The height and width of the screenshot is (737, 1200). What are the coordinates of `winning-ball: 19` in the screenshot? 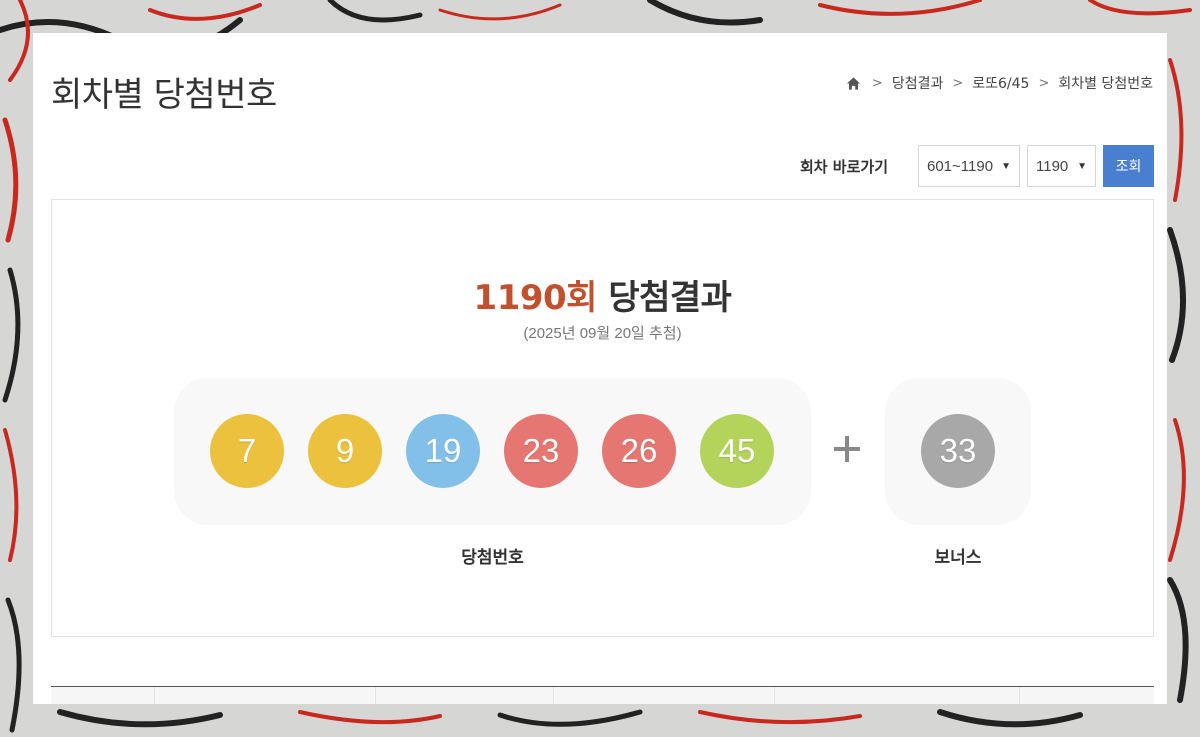 It's located at (443, 451).